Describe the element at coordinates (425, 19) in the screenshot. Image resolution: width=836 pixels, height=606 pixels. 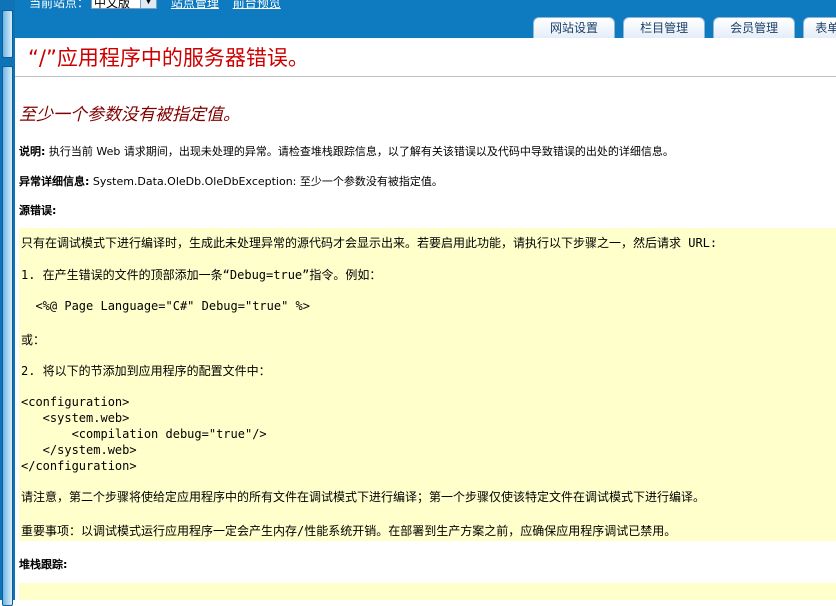
I see `admin-topbar: 当前站点： 中文版 ▼ 站点管理 前台预览 网站设置 栏目管理 会员管理 表单留` at that location.